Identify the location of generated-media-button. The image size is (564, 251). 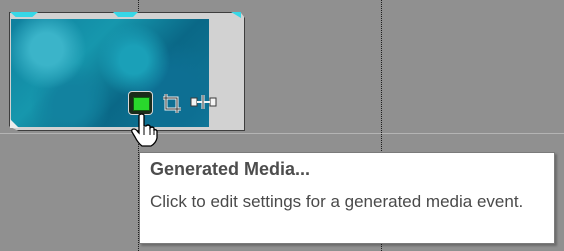
(140, 103).